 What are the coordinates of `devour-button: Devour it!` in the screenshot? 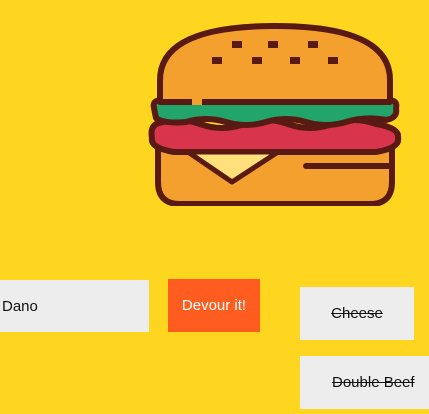 It's located at (214, 305).